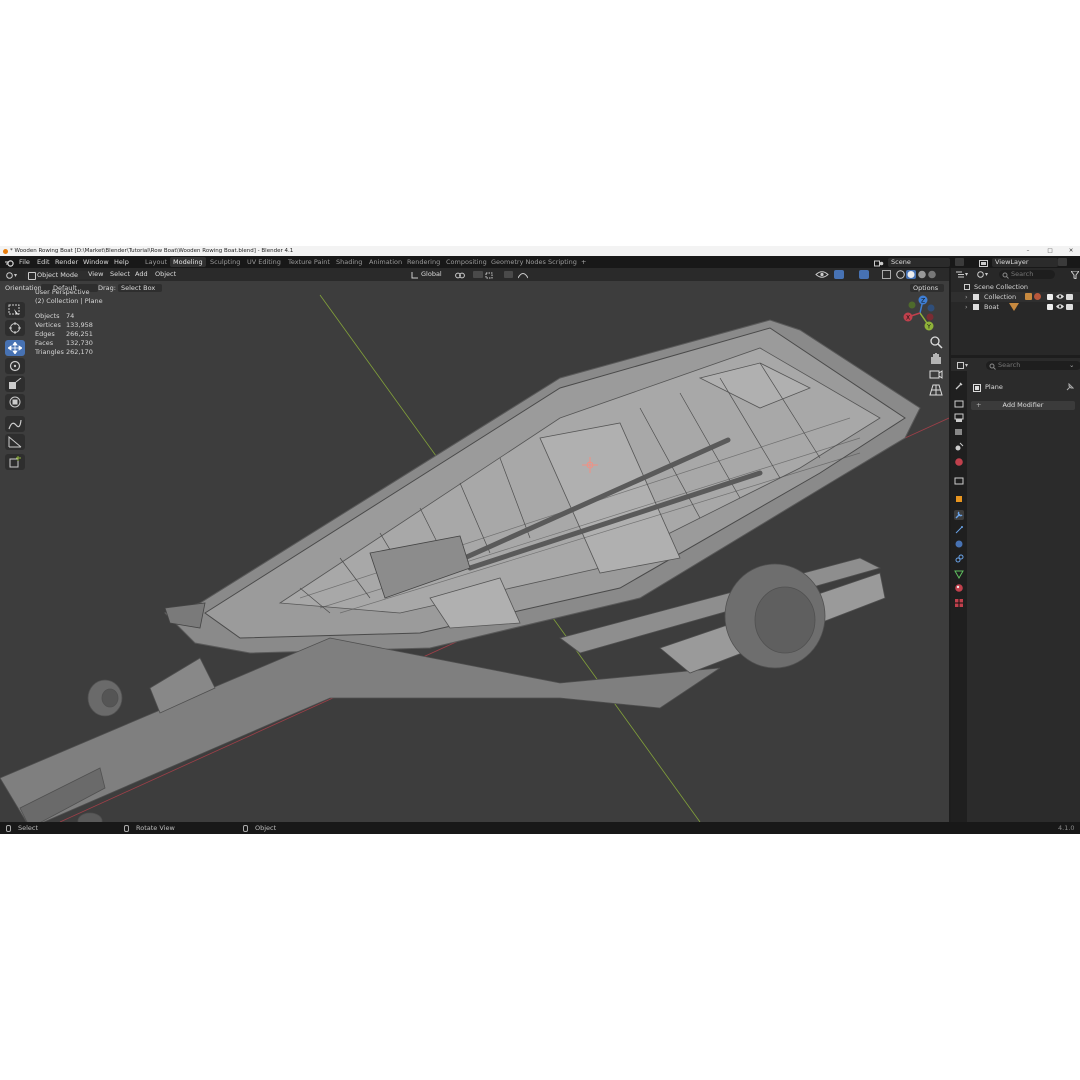  I want to click on eye-icon, so click(1060, 308).